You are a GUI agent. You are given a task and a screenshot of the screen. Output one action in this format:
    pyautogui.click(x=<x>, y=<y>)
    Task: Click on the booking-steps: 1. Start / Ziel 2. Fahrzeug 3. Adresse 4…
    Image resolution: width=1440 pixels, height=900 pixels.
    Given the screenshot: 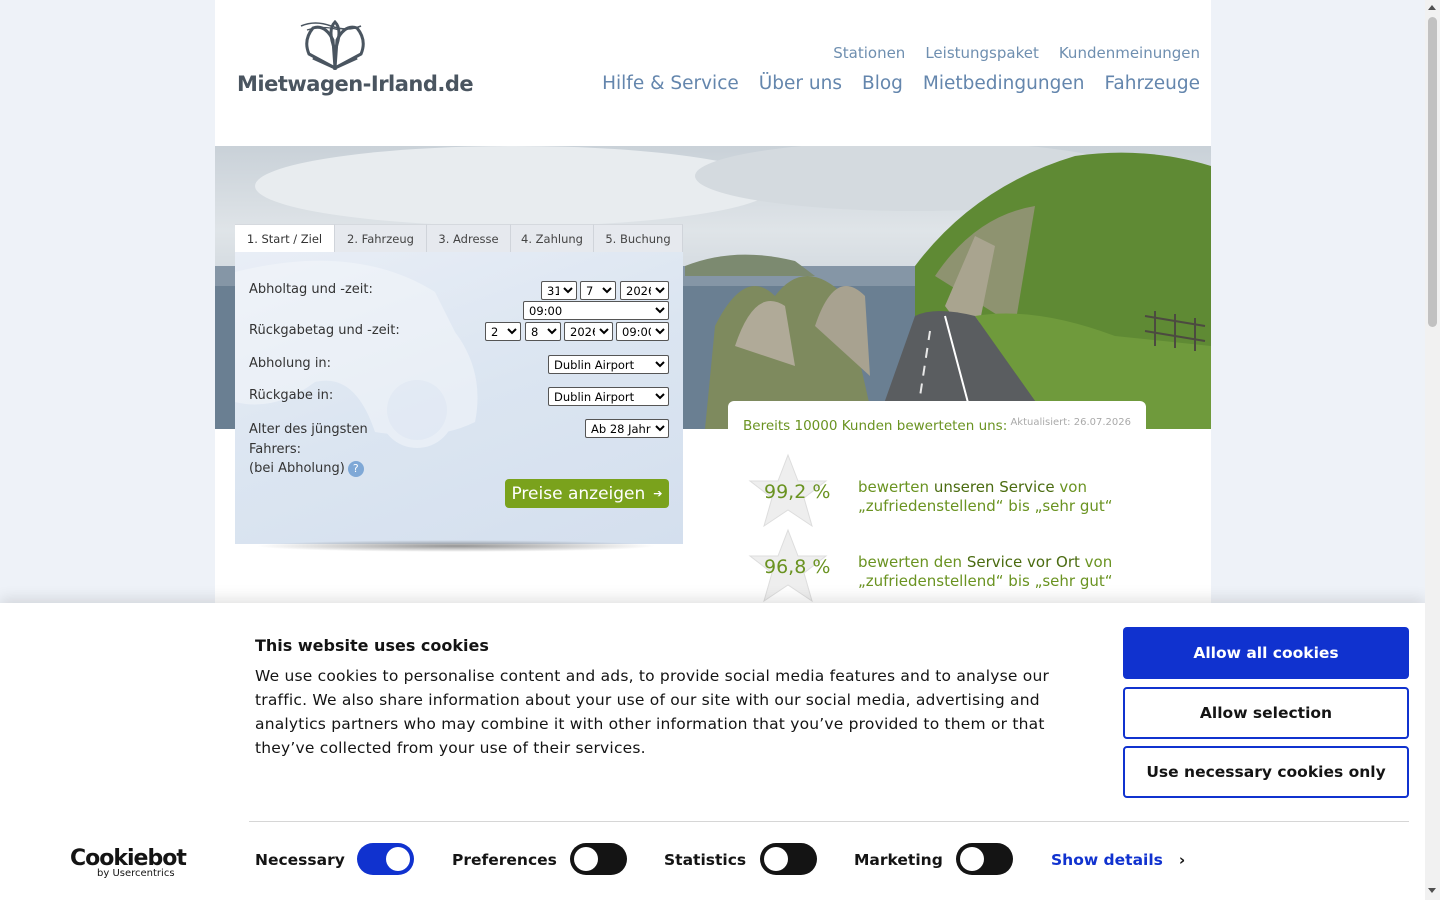 What is the action you would take?
    pyautogui.click(x=459, y=238)
    